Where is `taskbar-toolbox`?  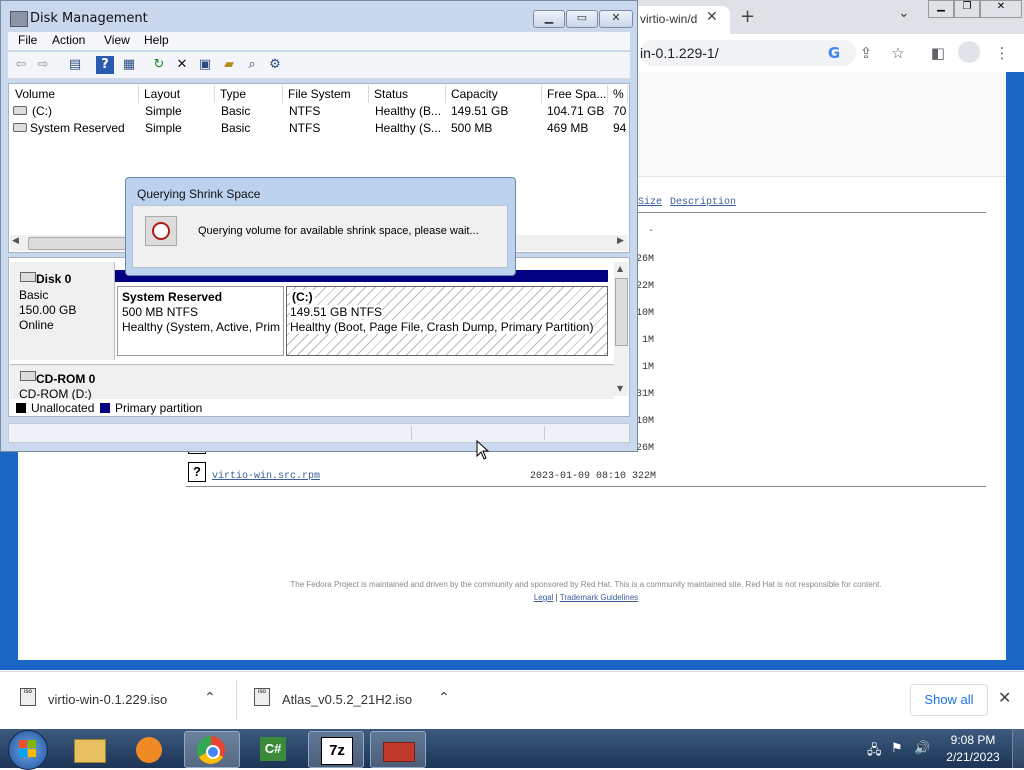
taskbar-toolbox is located at coordinates (398, 749).